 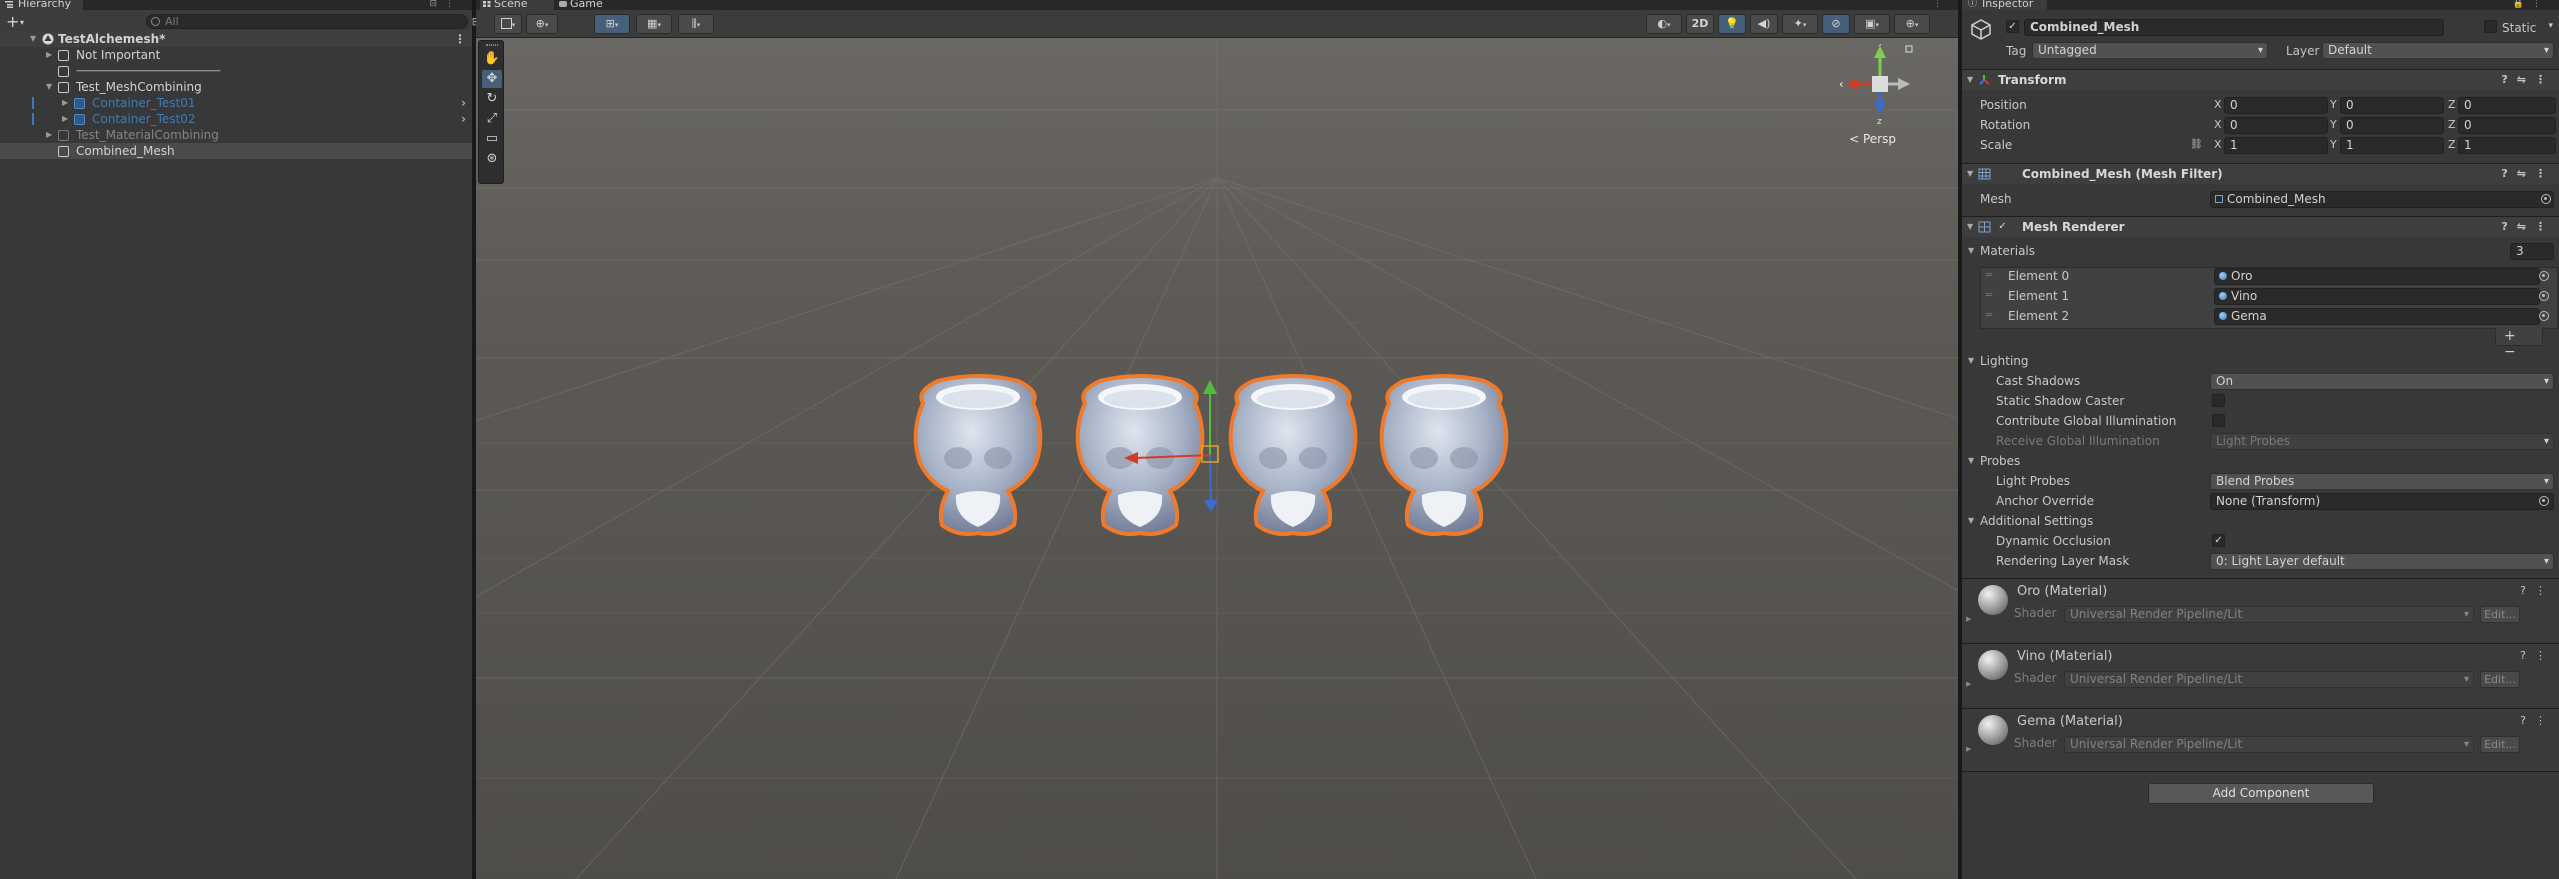 What do you see at coordinates (2196, 145) in the screenshot?
I see `constrain-proportions-icon: ⛓` at bounding box center [2196, 145].